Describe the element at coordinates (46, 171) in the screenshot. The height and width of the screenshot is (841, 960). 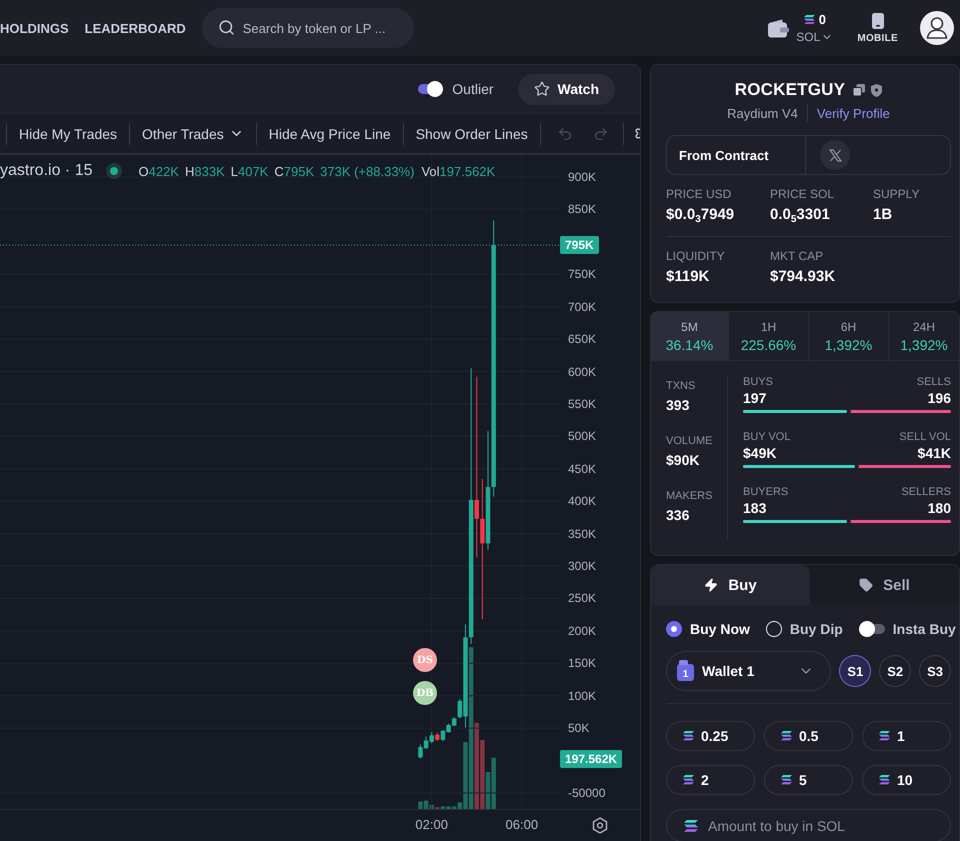
I see `symbol-label: yastro.io · 15` at that location.